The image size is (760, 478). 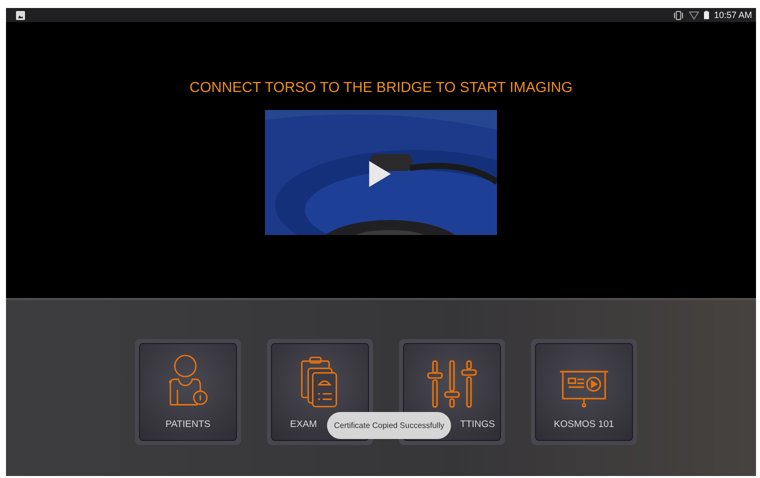 I want to click on instruction-heading: CONNECT TORSO TO THE BRIDGE TO START IMAGING, so click(x=381, y=88).